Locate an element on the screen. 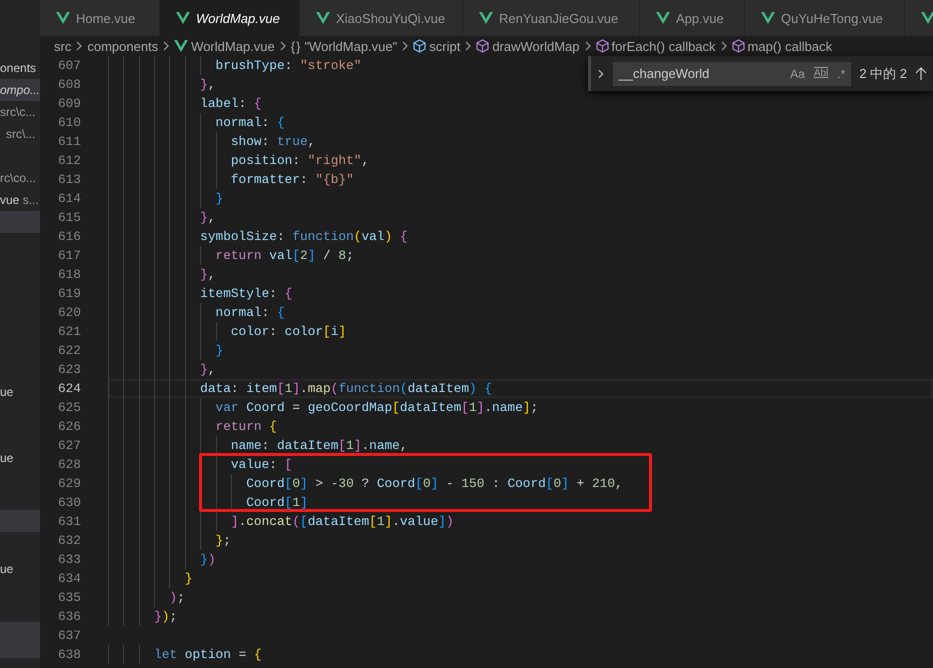 The width and height of the screenshot is (933, 668). breadcrumb-item: script is located at coordinates (436, 46).